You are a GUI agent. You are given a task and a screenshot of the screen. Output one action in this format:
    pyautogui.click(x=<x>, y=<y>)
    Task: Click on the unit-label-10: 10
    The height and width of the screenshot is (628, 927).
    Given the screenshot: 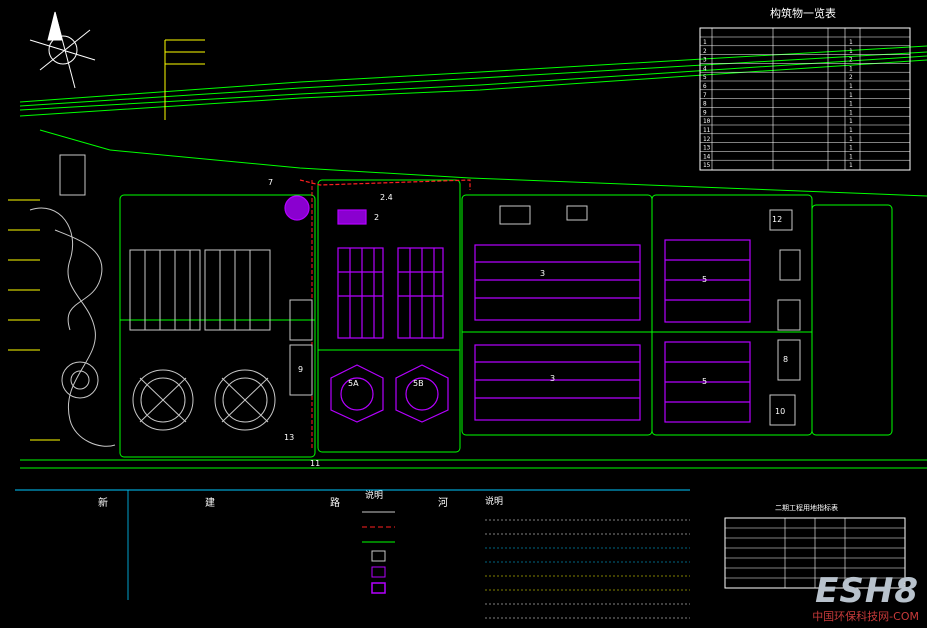 What is the action you would take?
    pyautogui.click(x=780, y=411)
    